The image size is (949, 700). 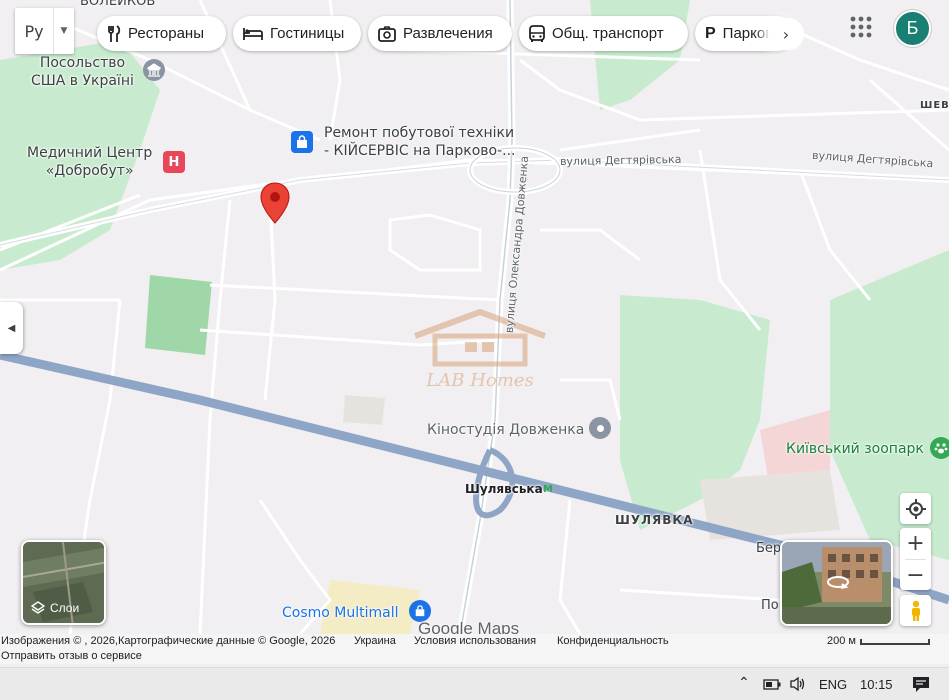 I want to click on minus-icon: −, so click(x=915, y=575).